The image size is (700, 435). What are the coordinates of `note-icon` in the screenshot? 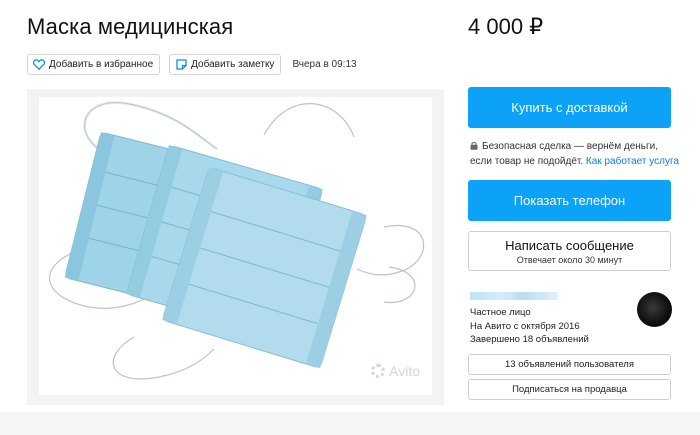 It's located at (181, 65).